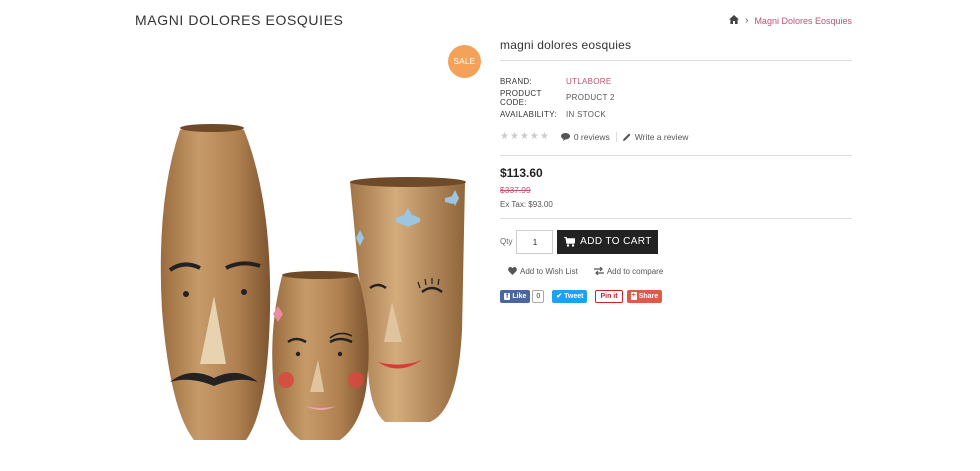 The width and height of the screenshot is (980, 471). Describe the element at coordinates (676, 114) in the screenshot. I see `spec-availability: AVAILABILITY: IN STOCK` at that location.